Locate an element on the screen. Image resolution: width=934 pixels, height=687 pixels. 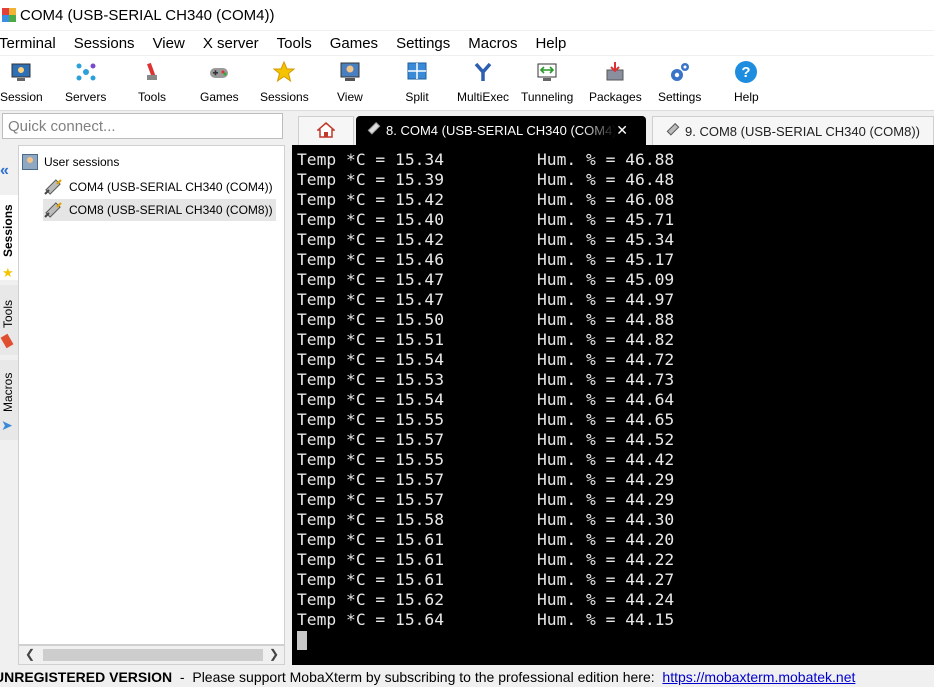
humidity-reading: Hum. % = 45.34 is located at coordinates (606, 239).